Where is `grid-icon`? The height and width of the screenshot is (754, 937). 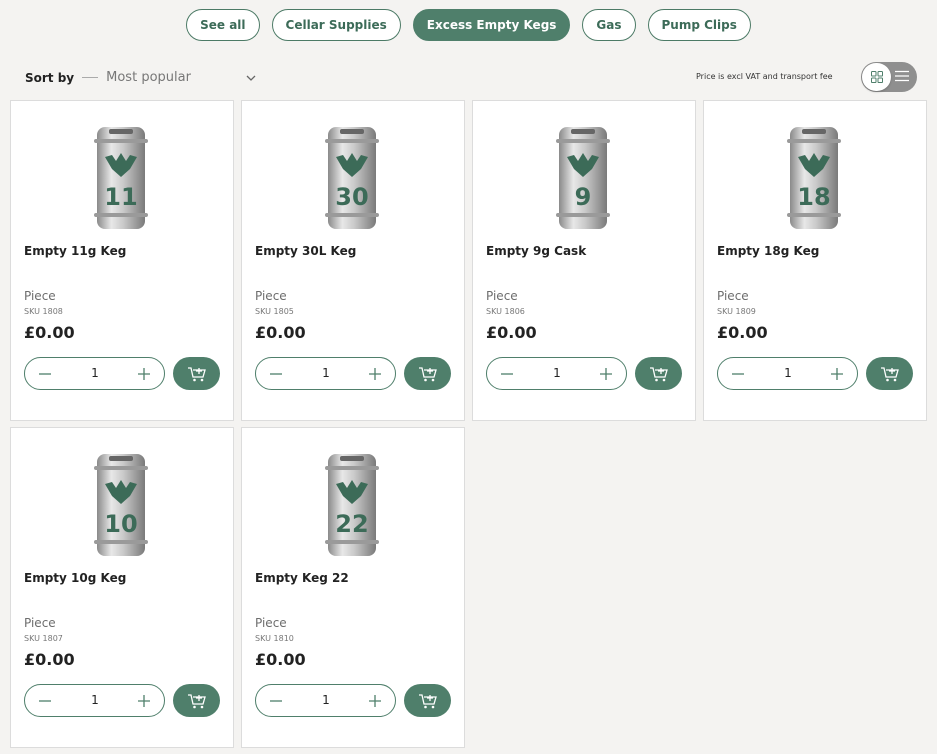 grid-icon is located at coordinates (876, 77).